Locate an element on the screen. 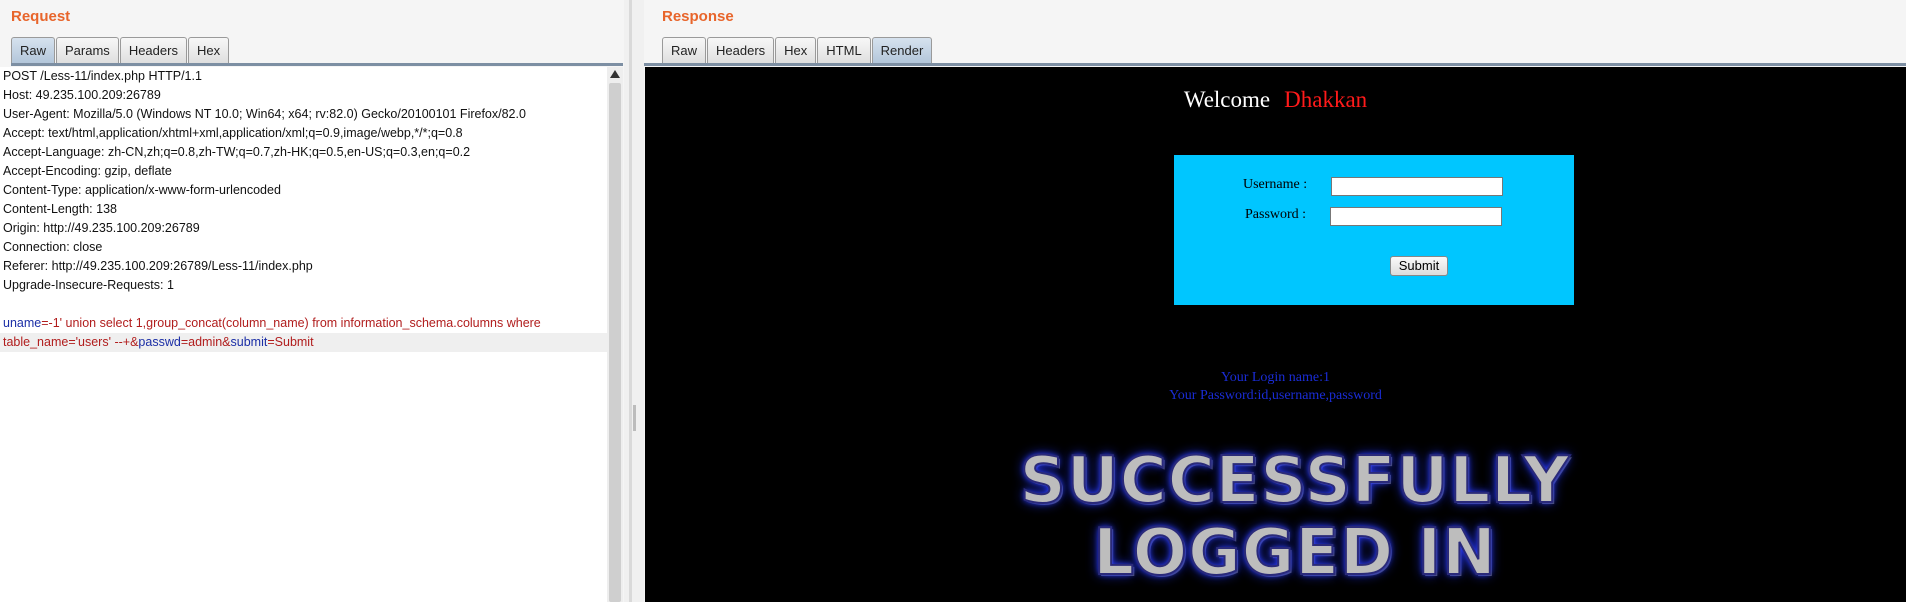 The width and height of the screenshot is (1906, 602). password-label: Password : is located at coordinates (1276, 214).